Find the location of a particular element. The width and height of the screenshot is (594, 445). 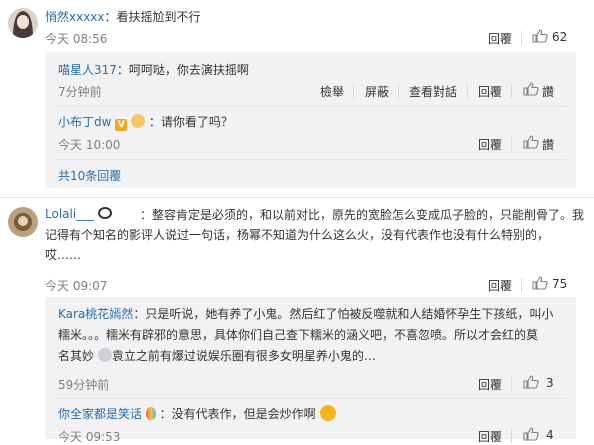

comment-text-line: ：整容肯定是必须的，和以前对比，原先的宽脸怎么变成瓜子脸的，只能削骨了。我 is located at coordinates (362, 215).